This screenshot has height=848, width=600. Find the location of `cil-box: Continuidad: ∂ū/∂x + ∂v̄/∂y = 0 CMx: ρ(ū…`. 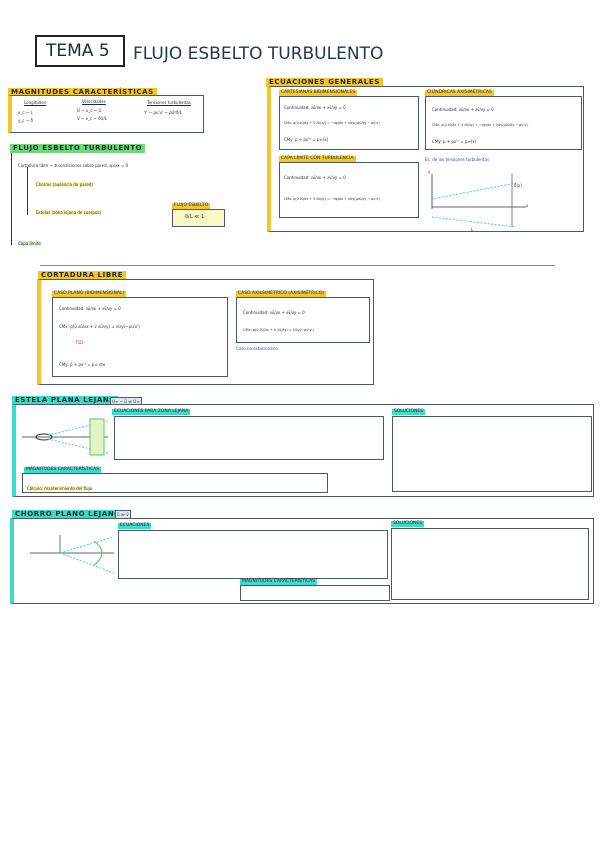

cil-box: Continuidad: ∂ū/∂x + ∂v̄/∂y = 0 CMx: ρ(ū… is located at coordinates (503, 123).